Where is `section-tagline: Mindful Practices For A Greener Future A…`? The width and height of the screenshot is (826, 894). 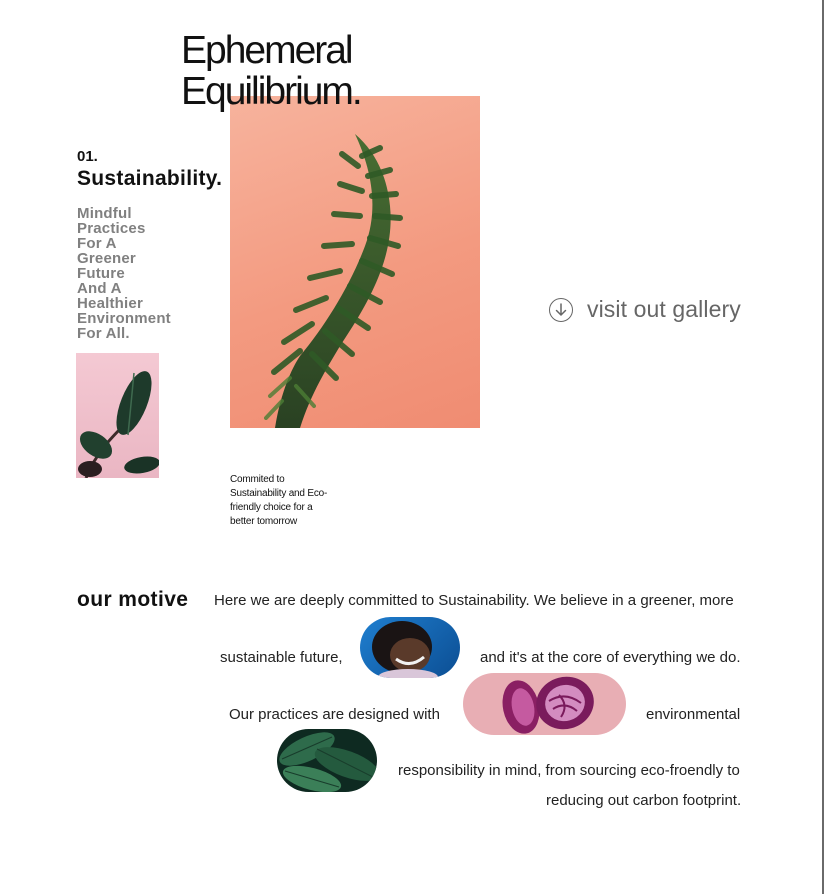 section-tagline: Mindful Practices For A Greener Future A… is located at coordinates (137, 273).